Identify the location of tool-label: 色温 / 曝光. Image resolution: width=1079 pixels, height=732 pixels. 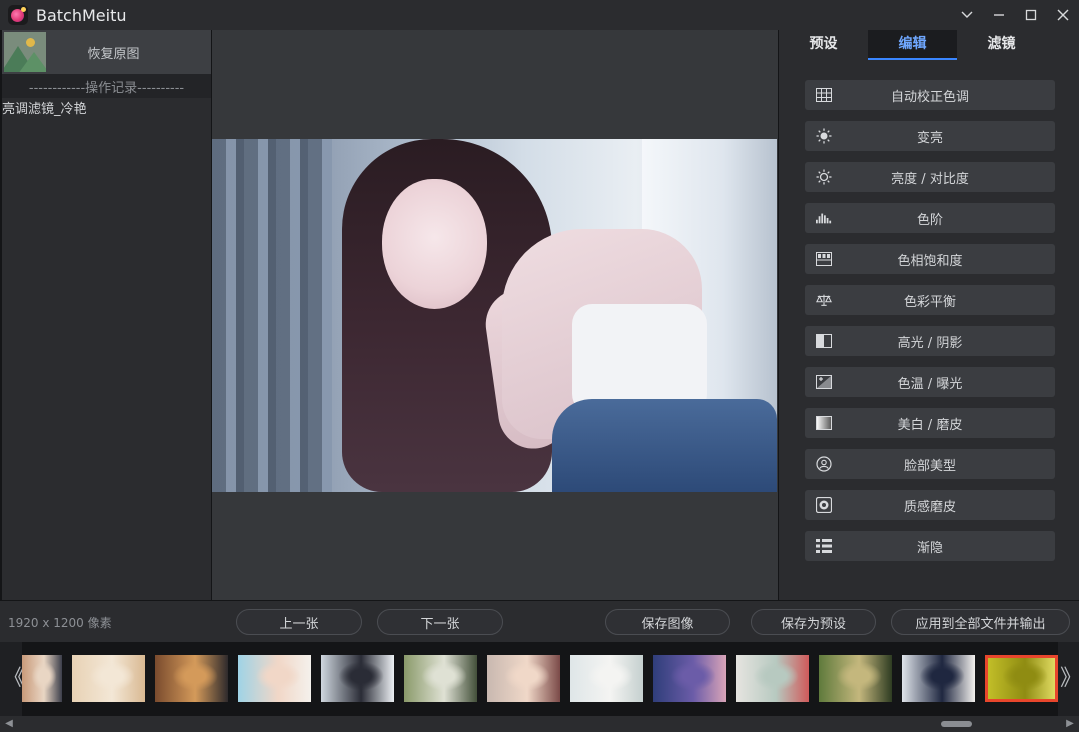
(930, 384).